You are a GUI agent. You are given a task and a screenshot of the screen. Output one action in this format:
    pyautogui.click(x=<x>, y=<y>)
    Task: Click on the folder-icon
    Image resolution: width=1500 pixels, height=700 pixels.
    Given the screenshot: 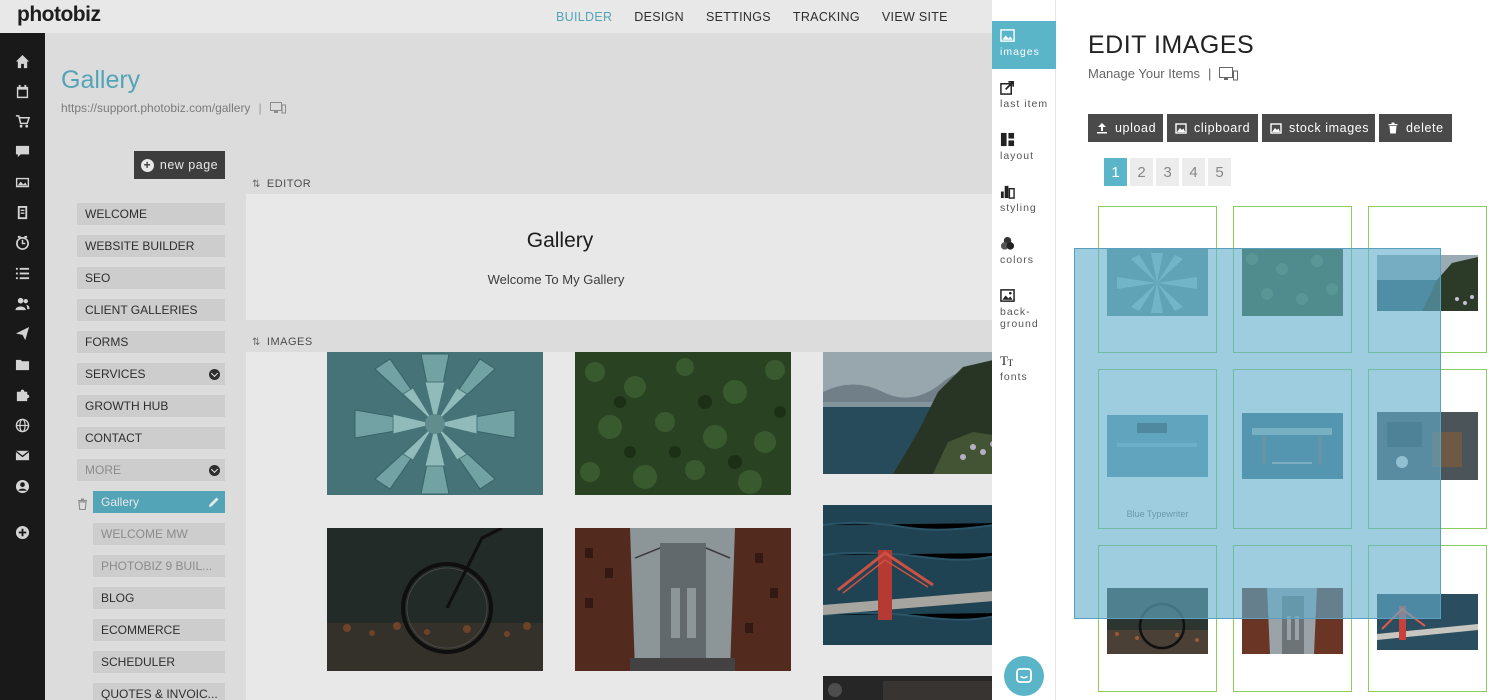 What is the action you would take?
    pyautogui.click(x=22, y=364)
    